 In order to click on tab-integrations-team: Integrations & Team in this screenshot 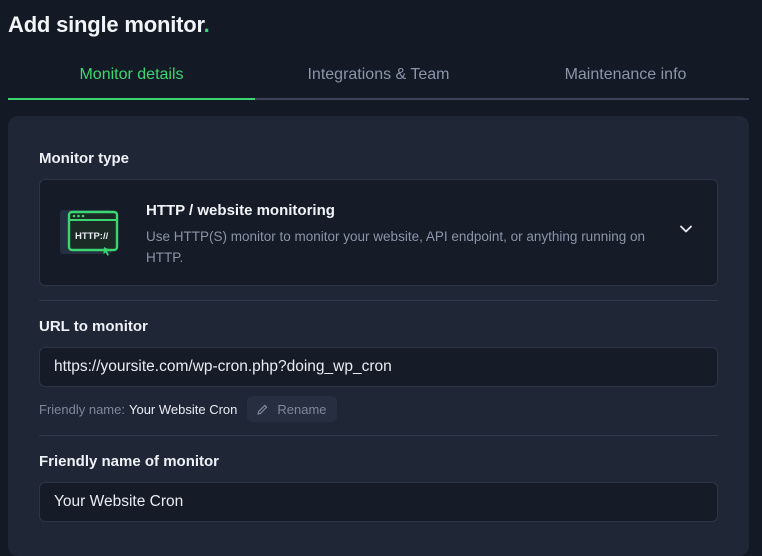, I will do `click(378, 75)`.